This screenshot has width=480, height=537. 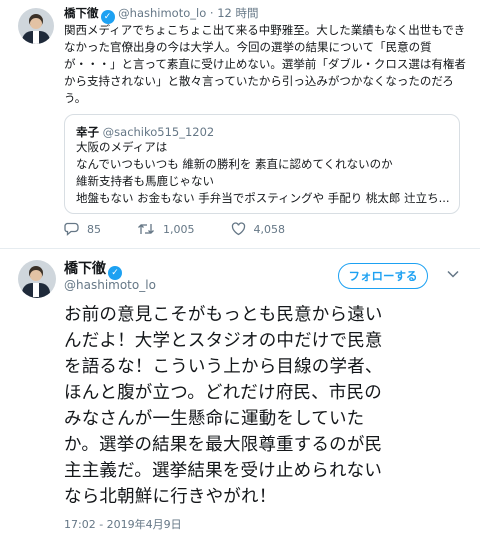 I want to click on reply-icon, so click(x=71, y=229).